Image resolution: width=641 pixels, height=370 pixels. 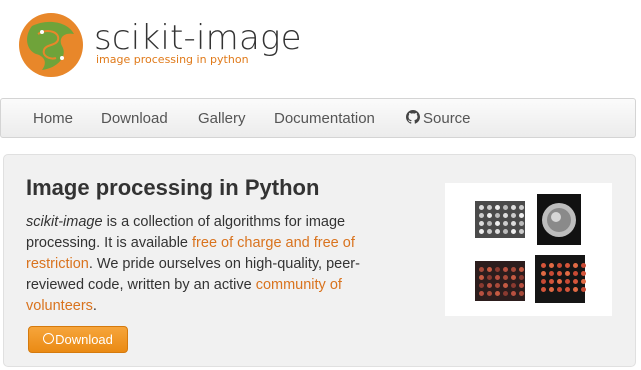 What do you see at coordinates (222, 118) in the screenshot?
I see `nav-gallery-link: Gallery` at bounding box center [222, 118].